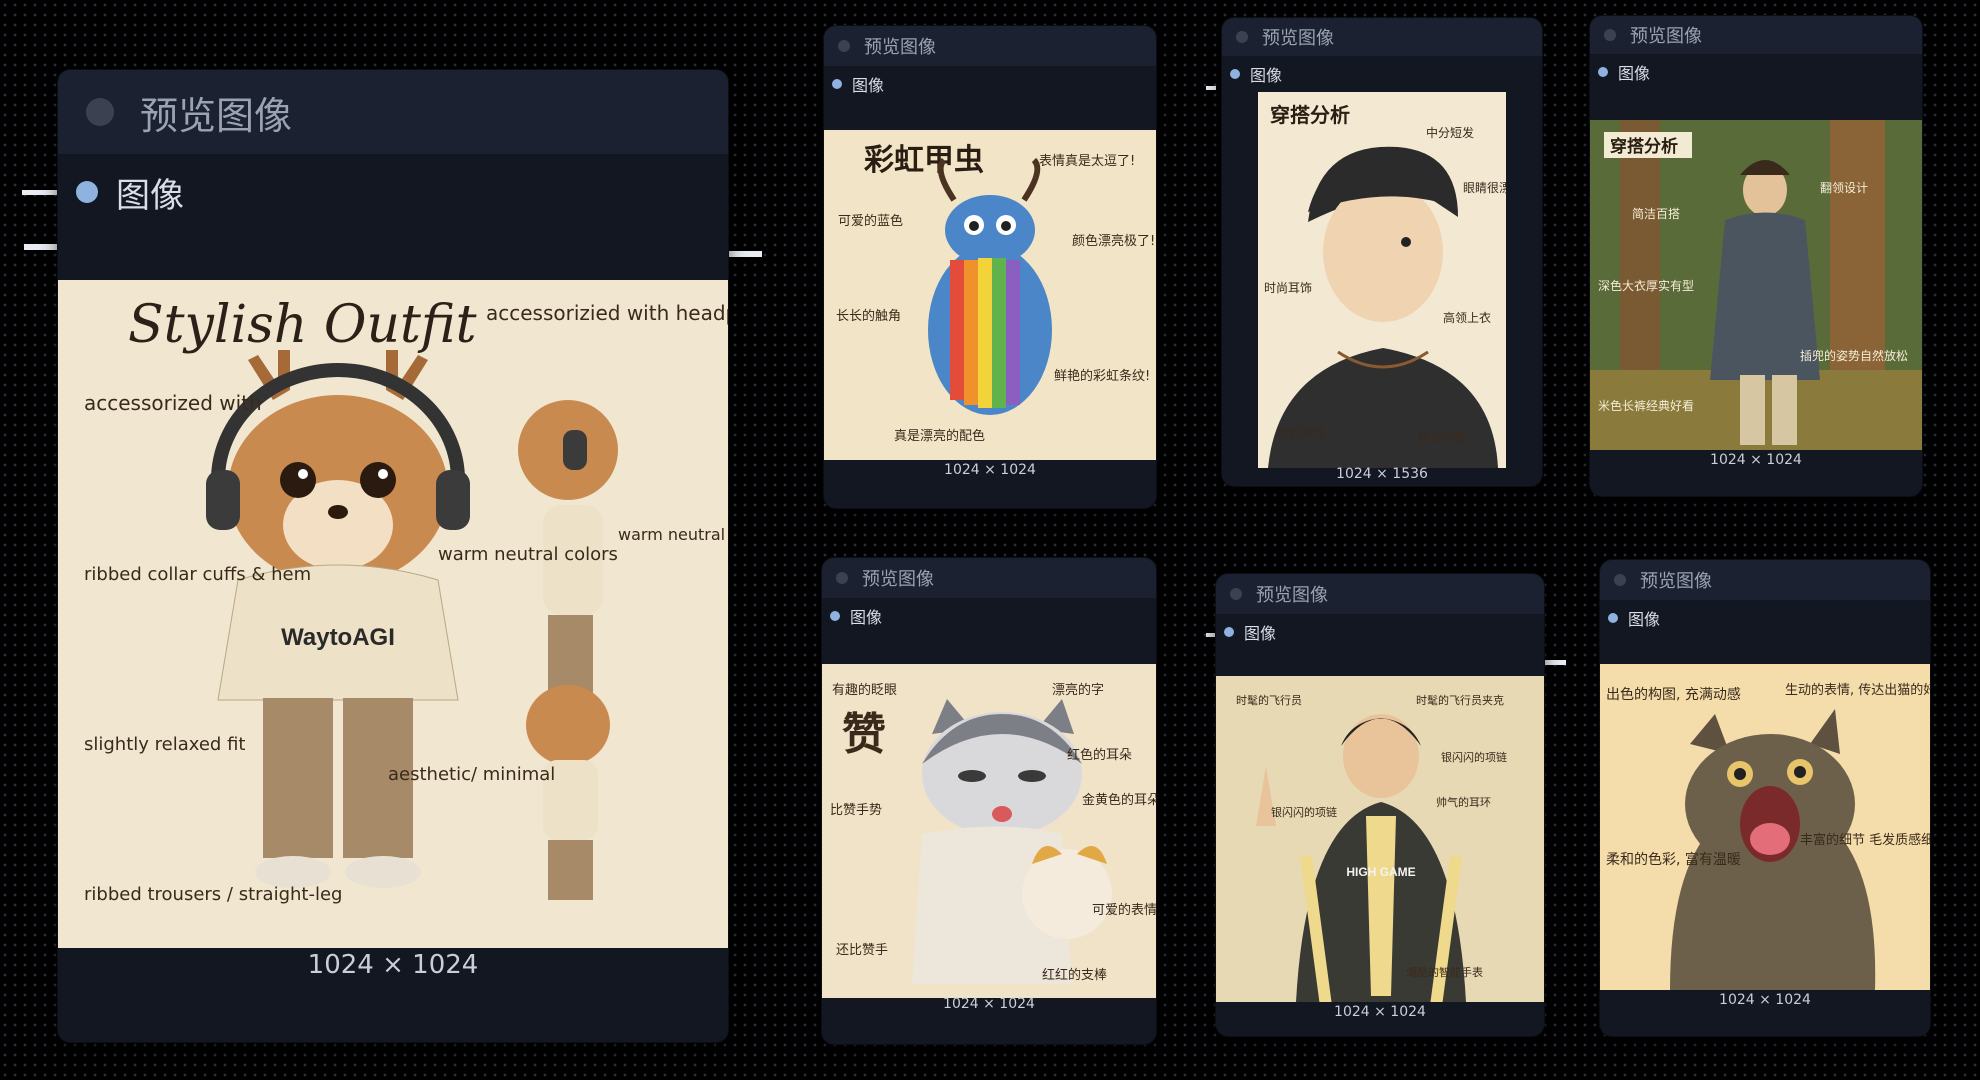 This screenshot has height=1080, width=1980. What do you see at coordinates (864, 734) in the screenshot?
I see `big-character: 赞` at bounding box center [864, 734].